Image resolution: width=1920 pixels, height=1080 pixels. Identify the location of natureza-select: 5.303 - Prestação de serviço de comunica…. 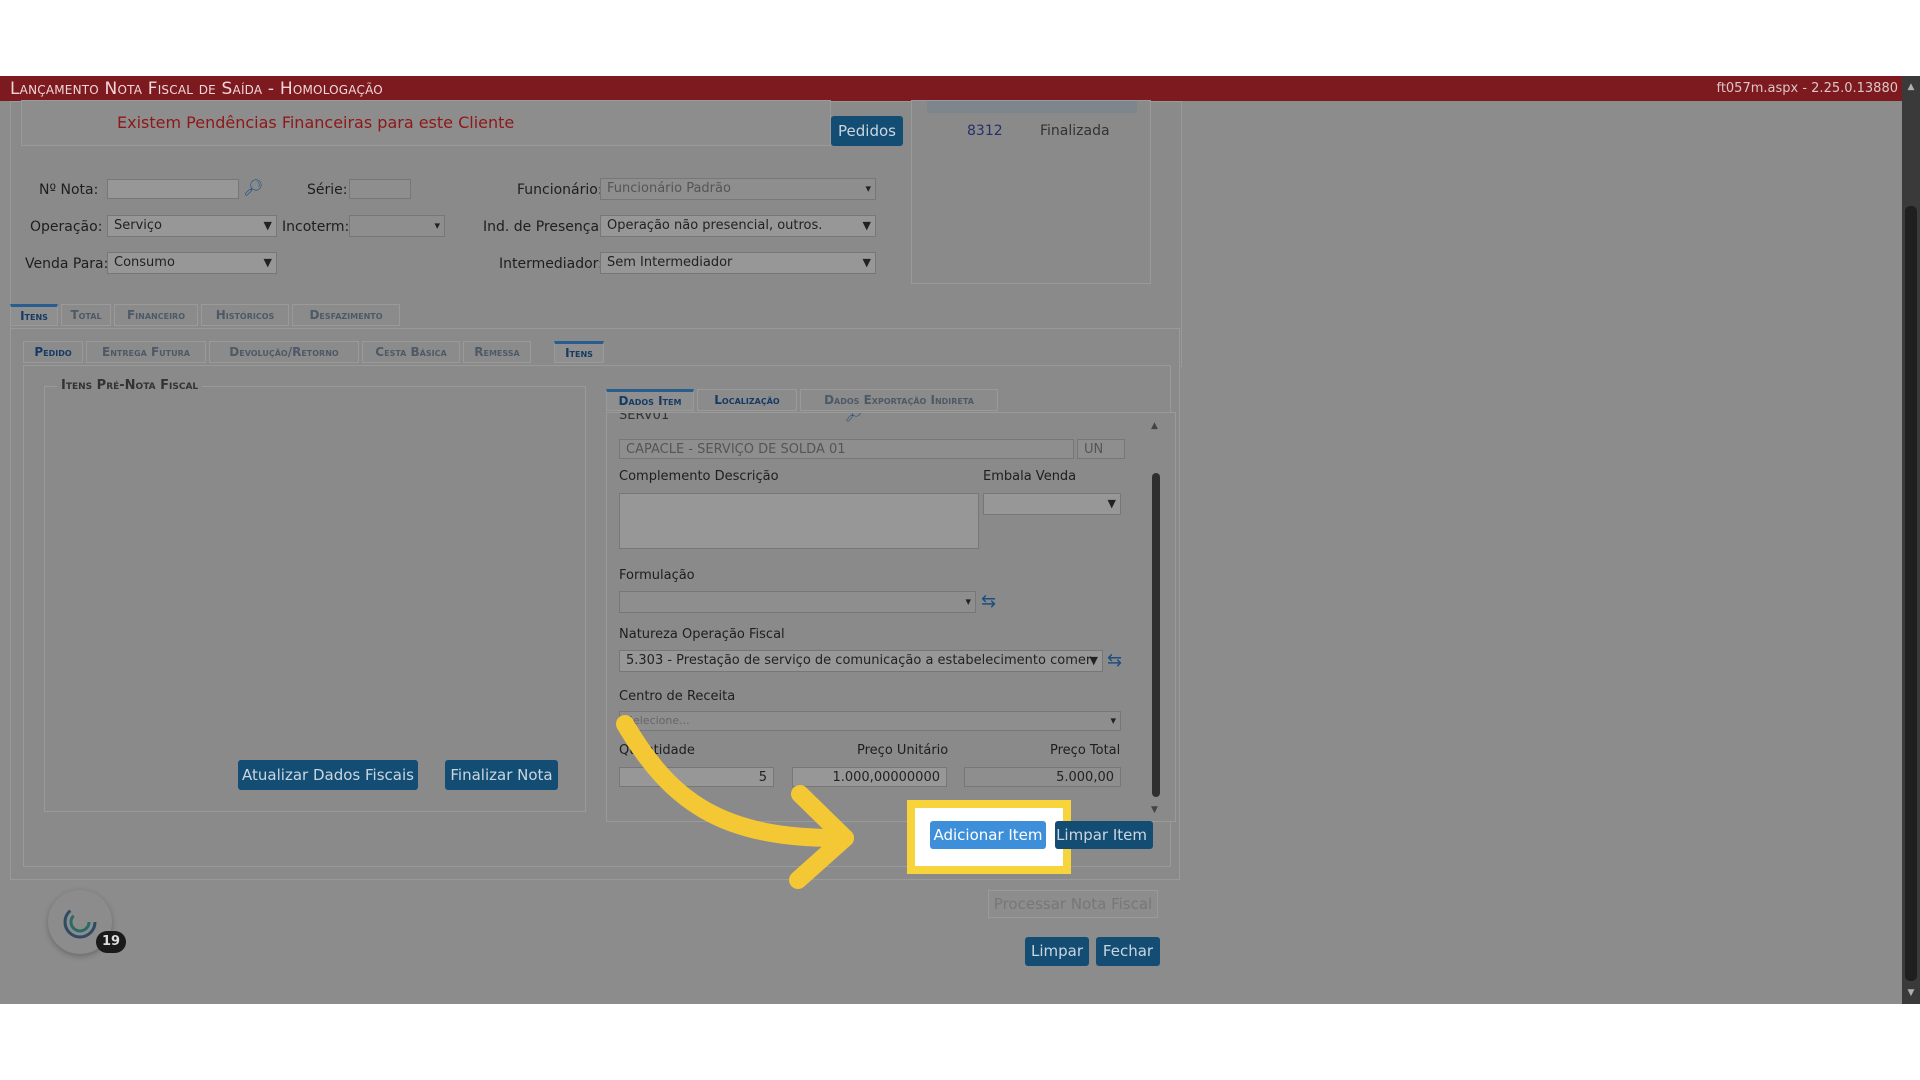
(861, 661).